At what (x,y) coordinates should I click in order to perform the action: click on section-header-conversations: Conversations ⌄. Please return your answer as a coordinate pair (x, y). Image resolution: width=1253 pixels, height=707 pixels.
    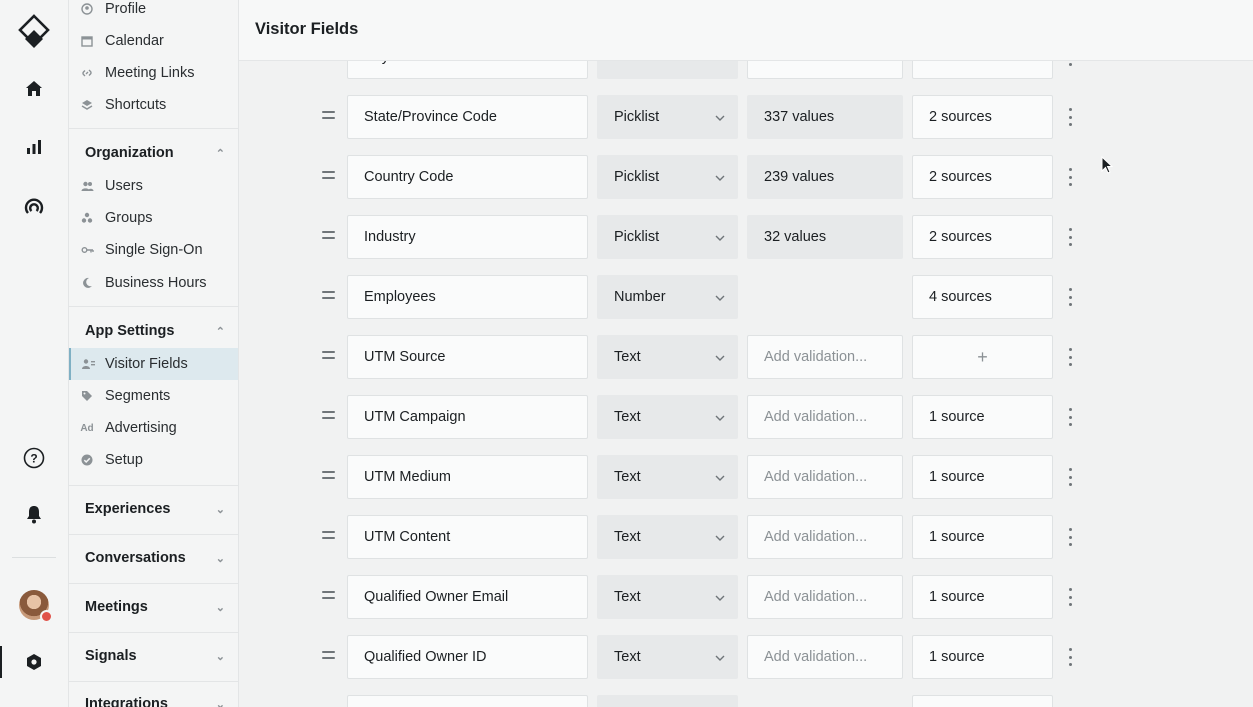
    Looking at the image, I should click on (155, 558).